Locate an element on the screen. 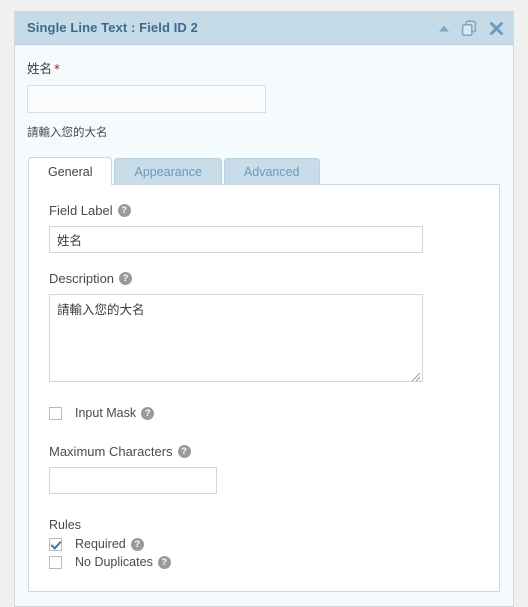 The height and width of the screenshot is (607, 528). no-duplicates-checkbox is located at coordinates (55, 562).